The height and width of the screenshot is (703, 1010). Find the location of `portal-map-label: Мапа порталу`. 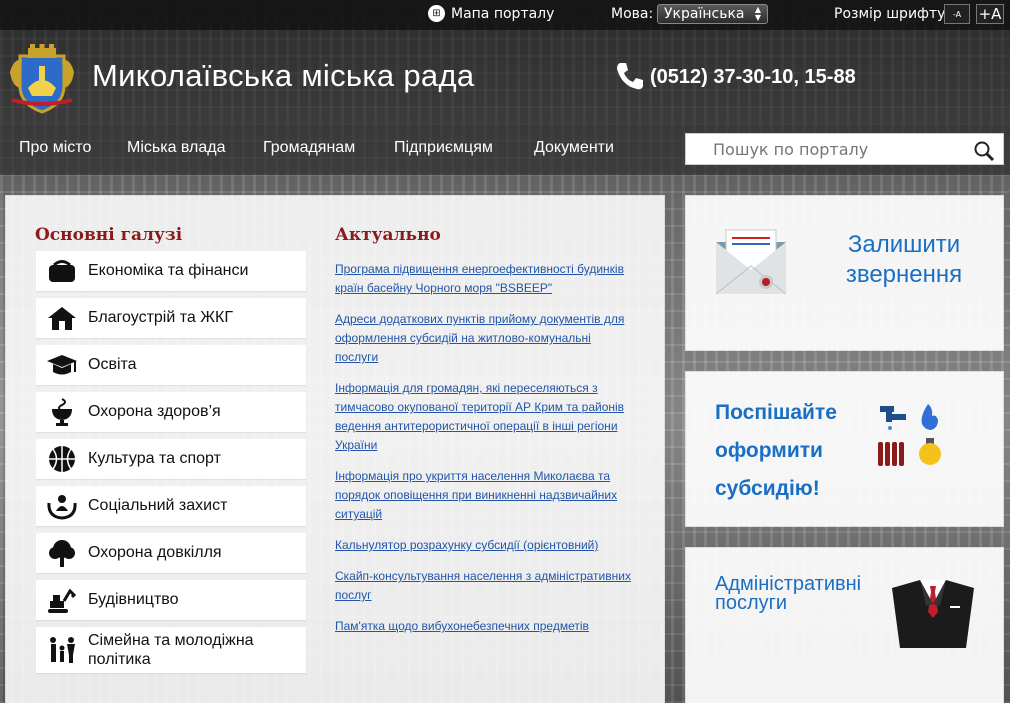

portal-map-label: Мапа порталу is located at coordinates (503, 13).